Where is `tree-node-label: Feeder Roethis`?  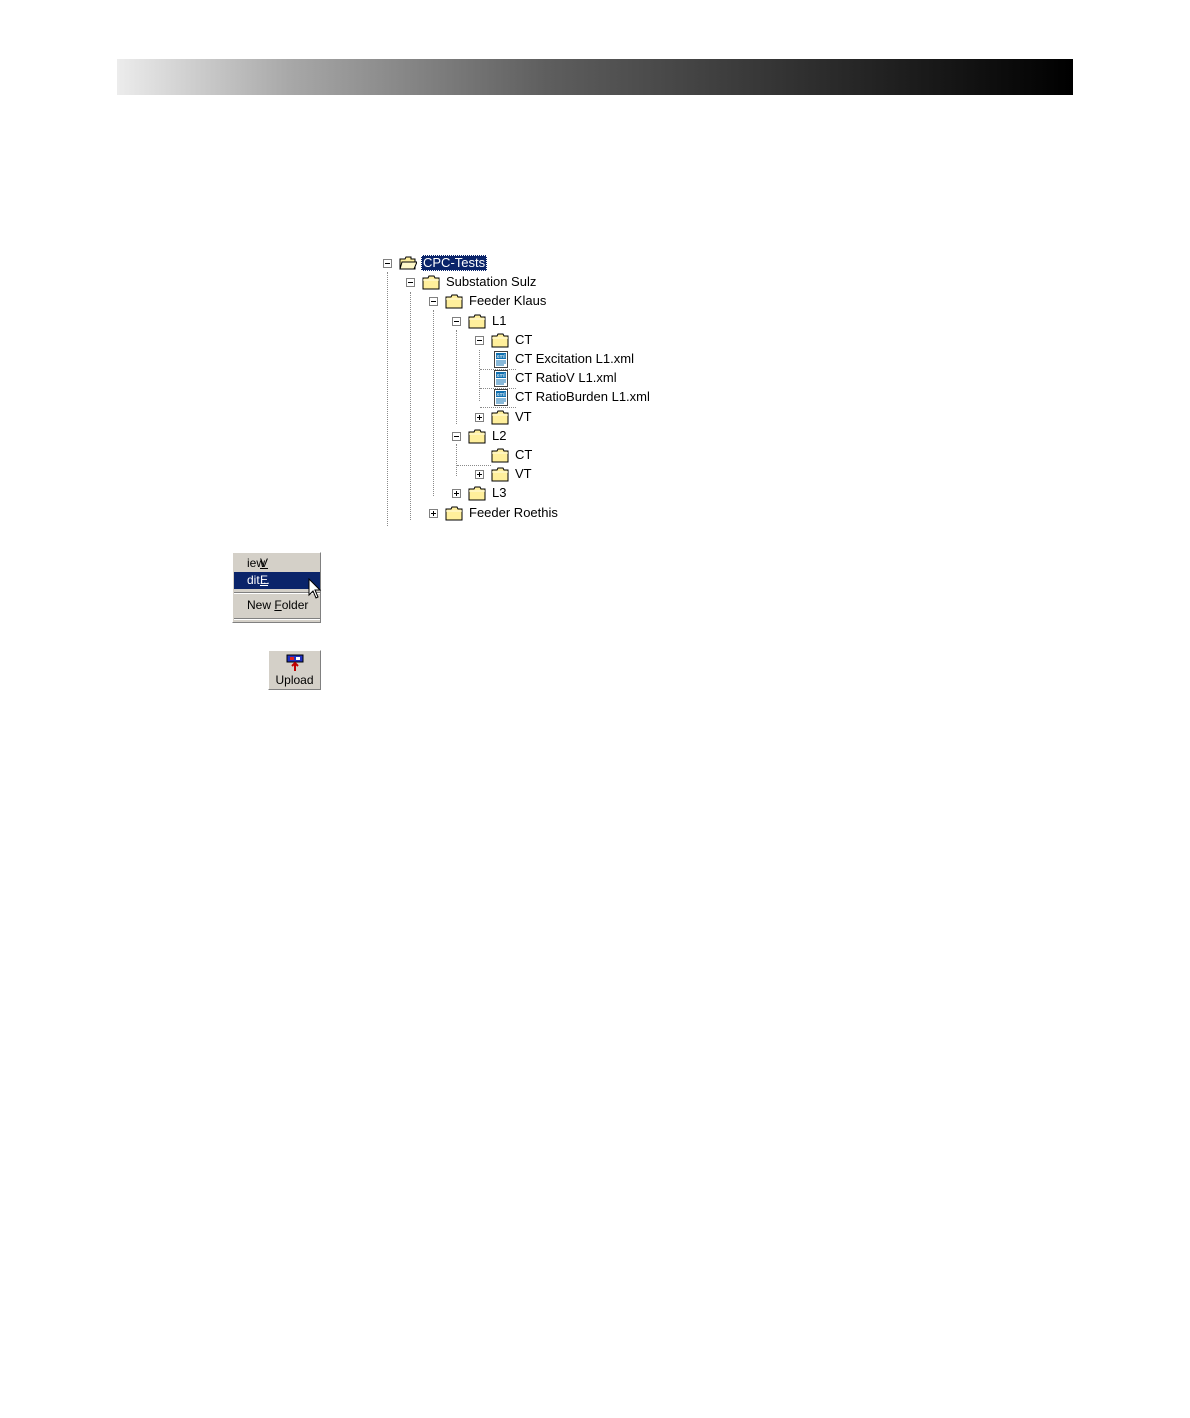 tree-node-label: Feeder Roethis is located at coordinates (513, 512).